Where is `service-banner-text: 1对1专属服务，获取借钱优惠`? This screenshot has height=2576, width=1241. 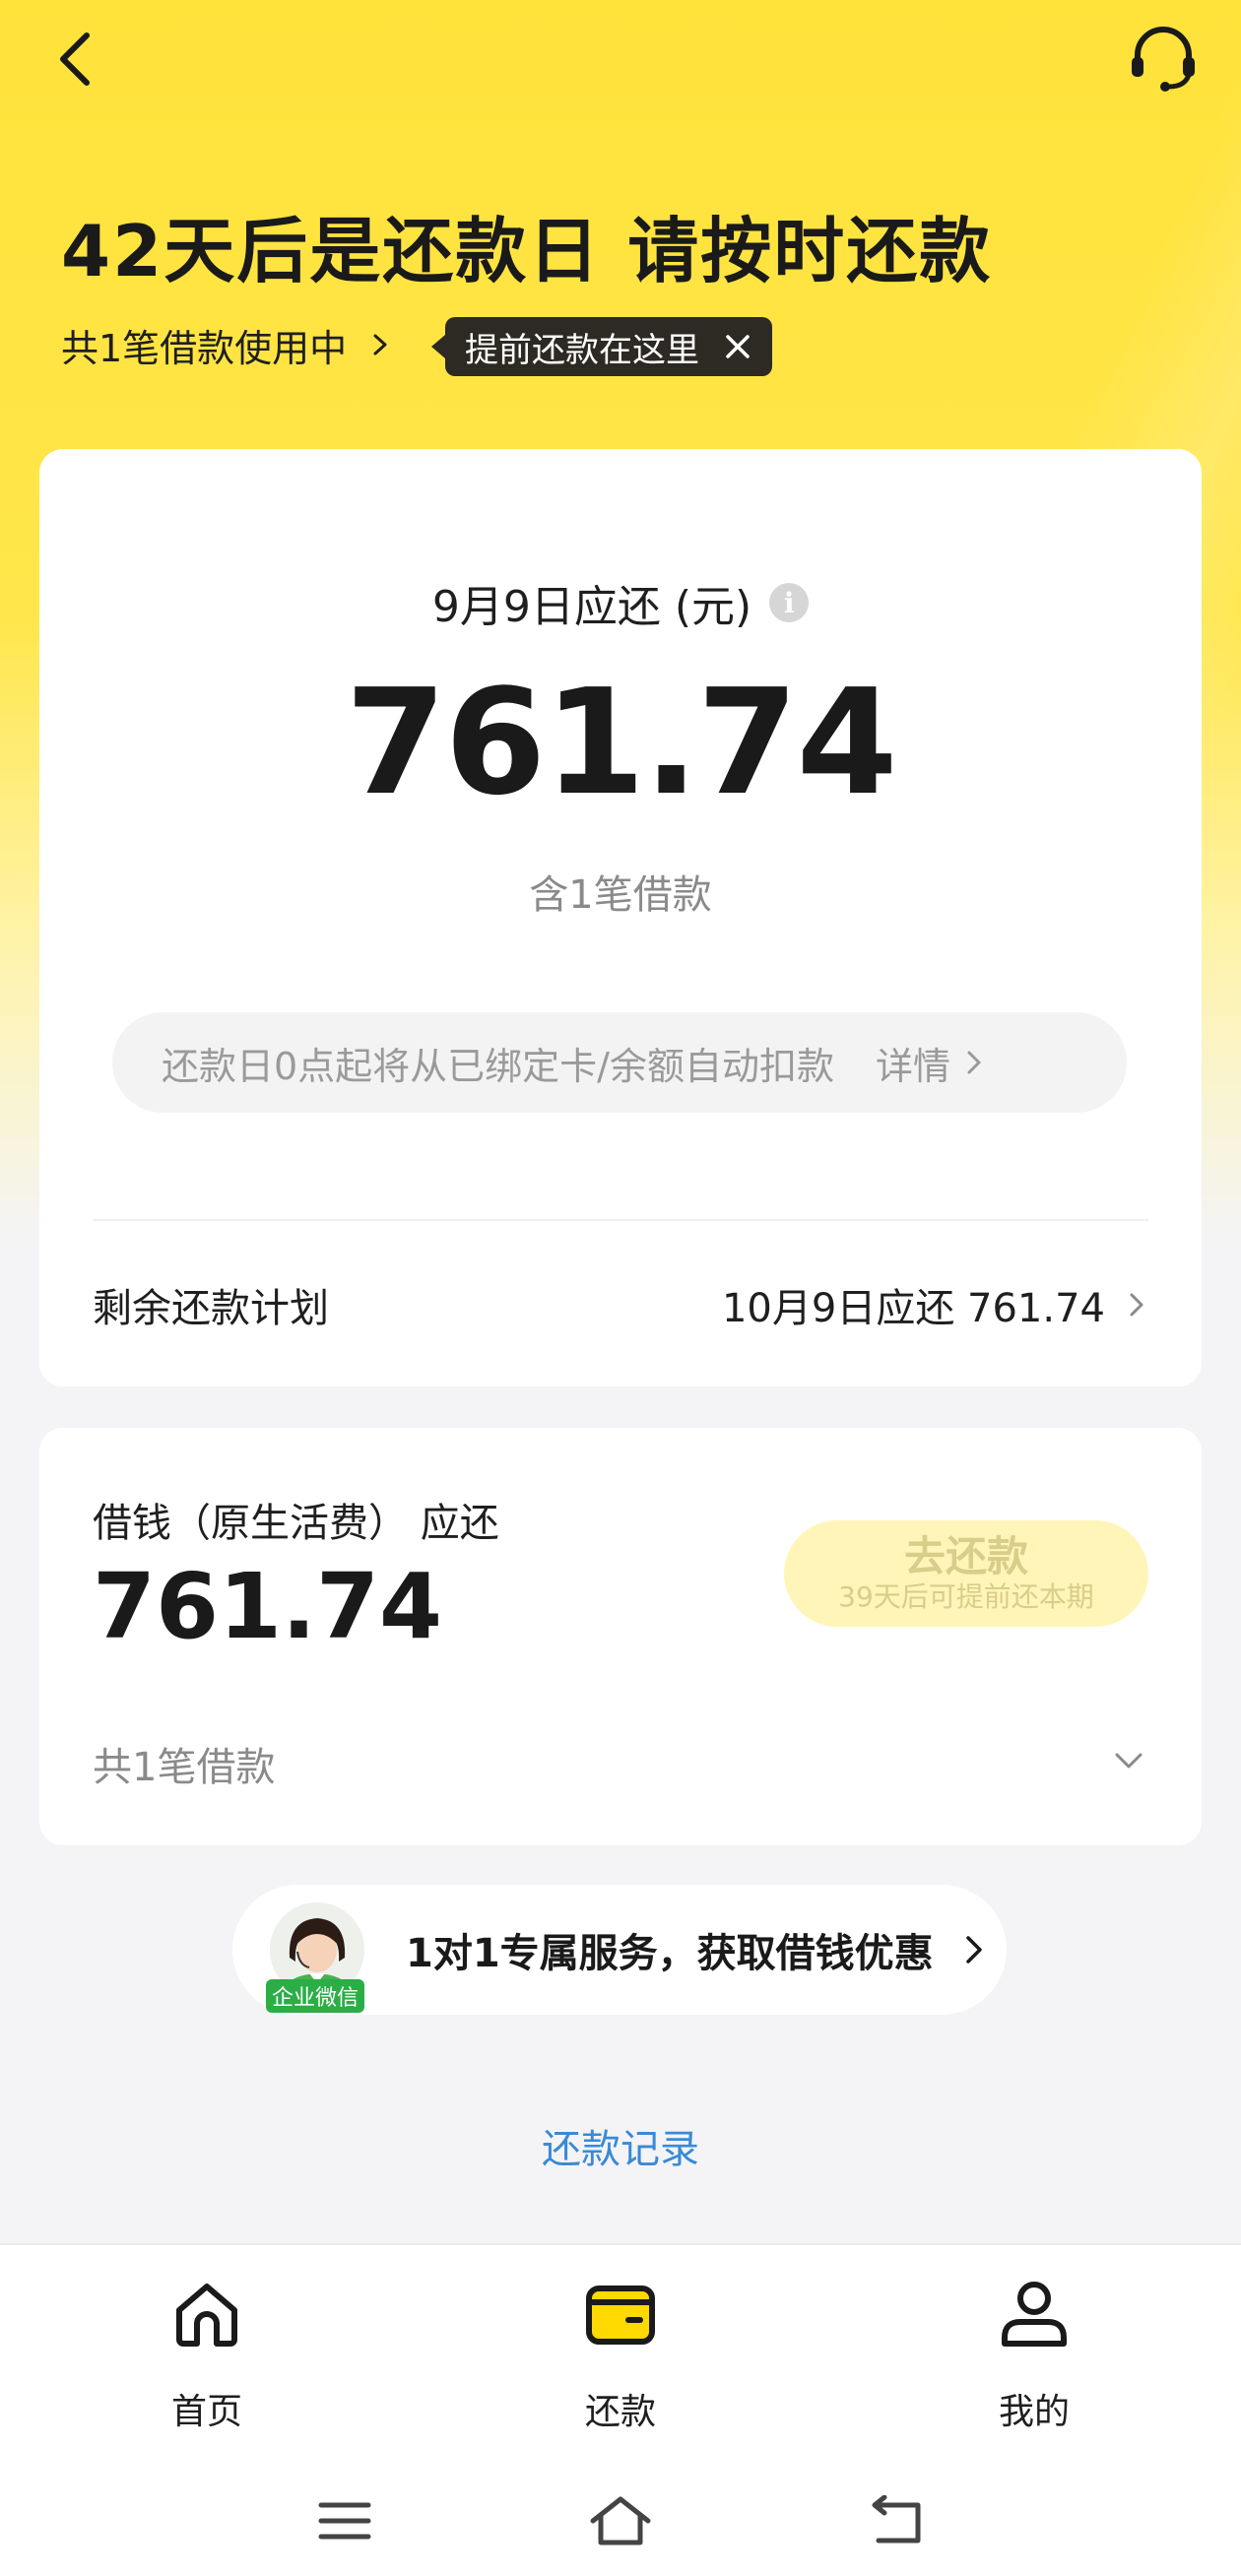
service-banner-text: 1对1专属服务，获取借钱优惠 is located at coordinates (670, 1953).